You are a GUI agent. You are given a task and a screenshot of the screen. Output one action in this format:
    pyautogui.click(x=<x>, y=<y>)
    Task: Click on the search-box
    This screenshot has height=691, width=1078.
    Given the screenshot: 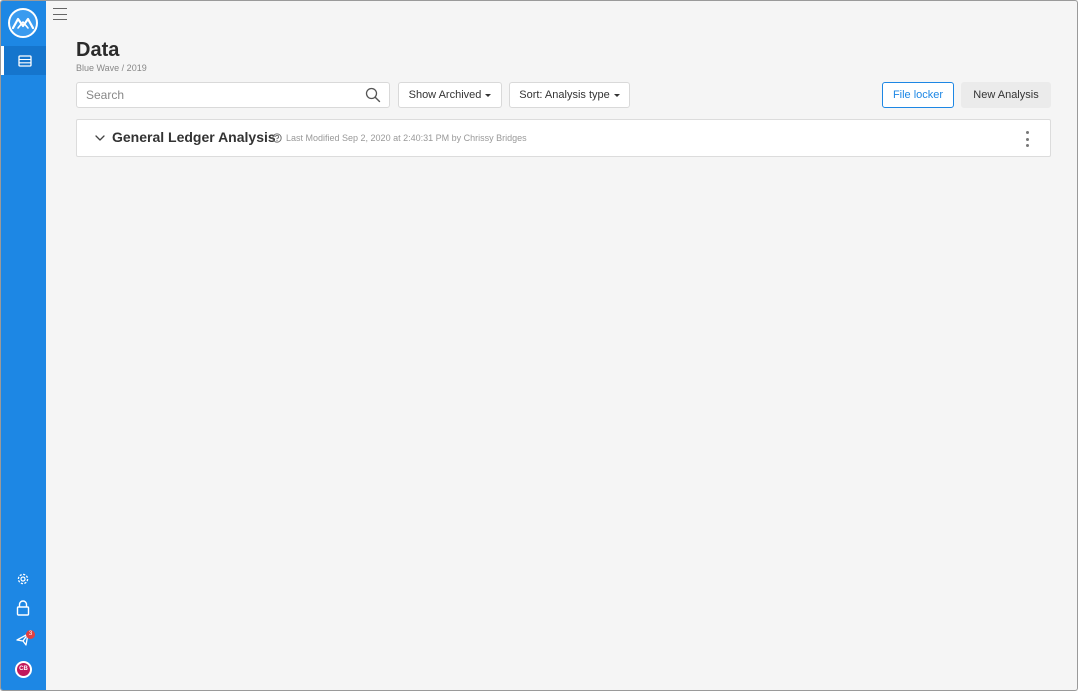 What is the action you would take?
    pyautogui.click(x=233, y=95)
    